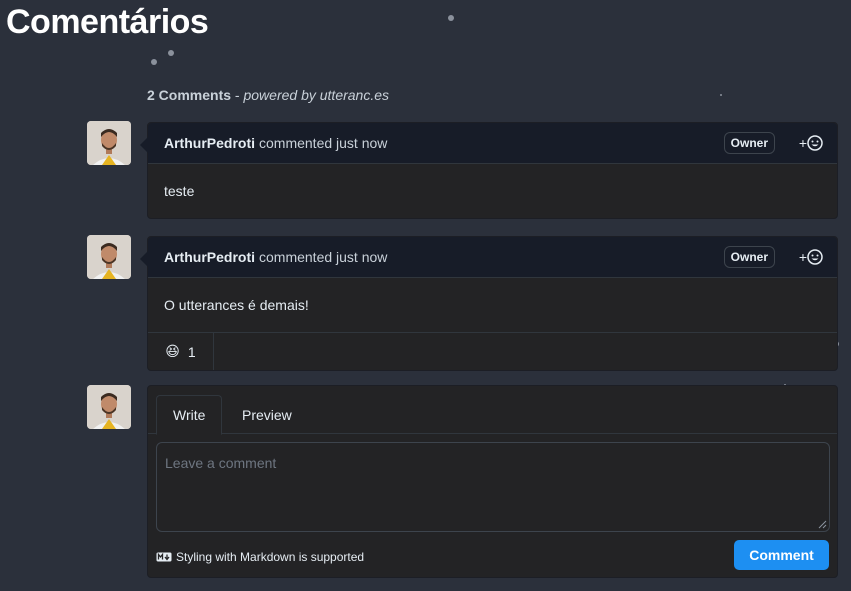 The image size is (851, 591). What do you see at coordinates (189, 415) in the screenshot?
I see `tab-write: Write` at bounding box center [189, 415].